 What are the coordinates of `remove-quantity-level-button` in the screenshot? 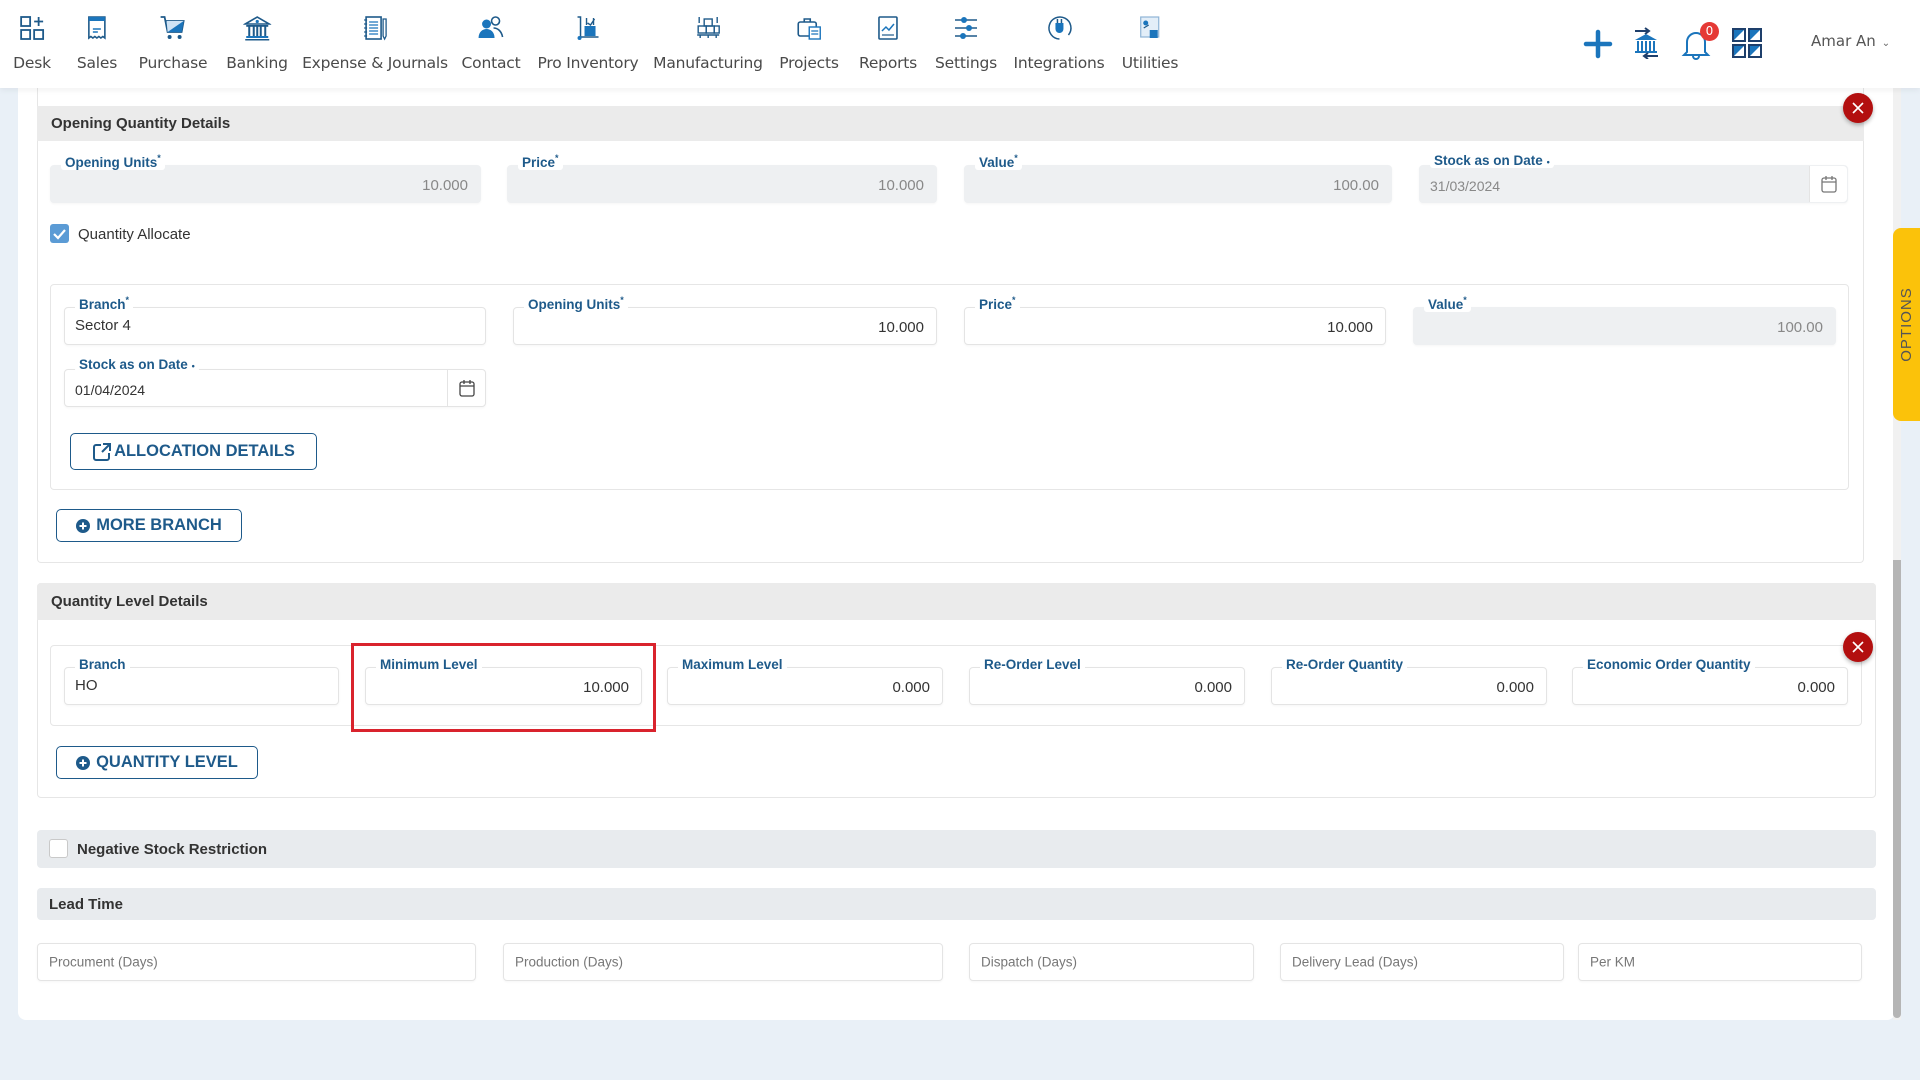 It's located at (1858, 647).